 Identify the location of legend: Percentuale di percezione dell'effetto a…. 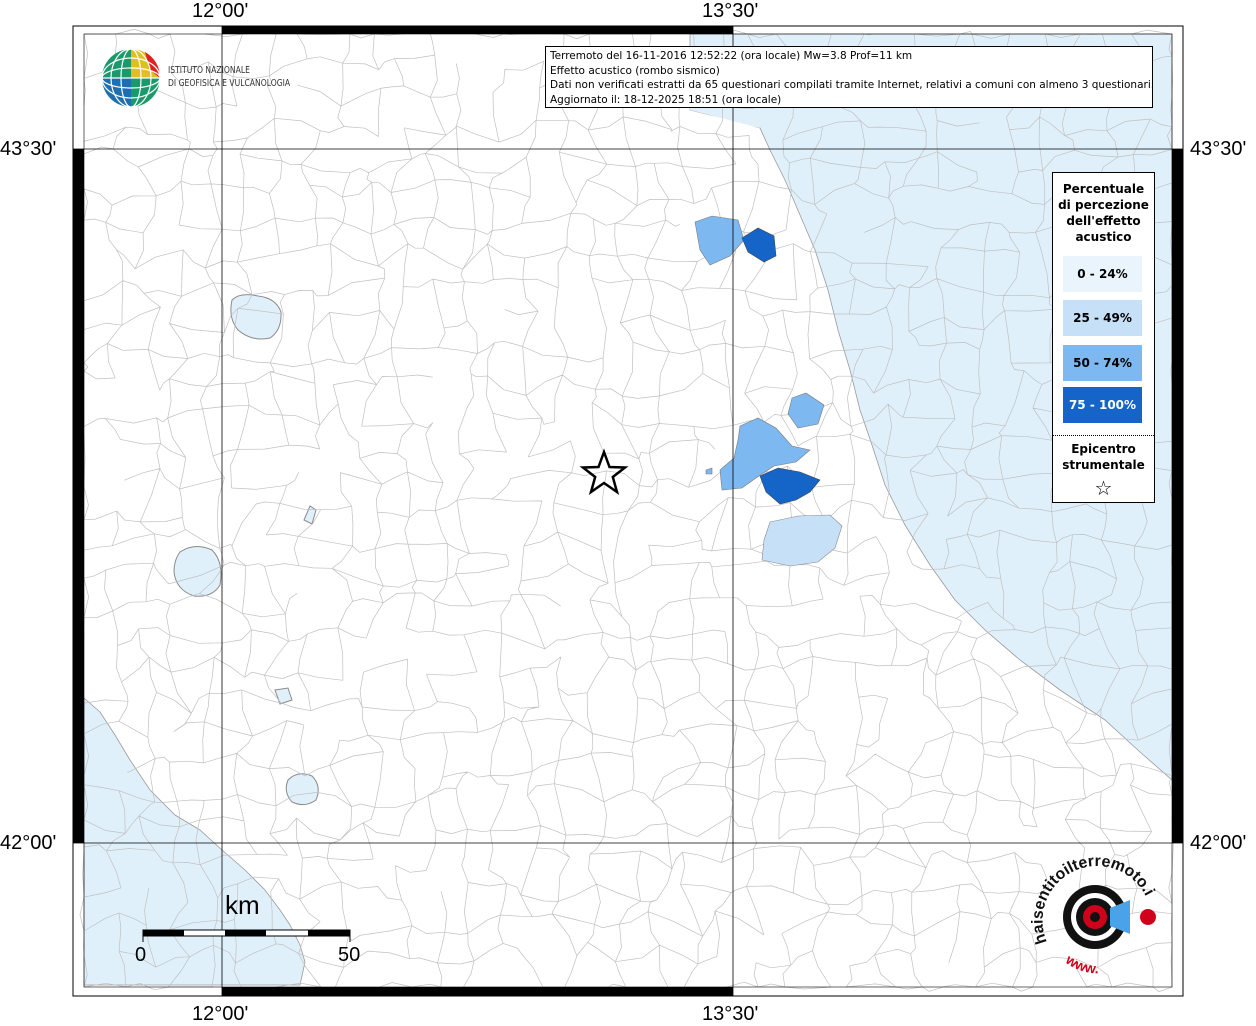
(1103, 337).